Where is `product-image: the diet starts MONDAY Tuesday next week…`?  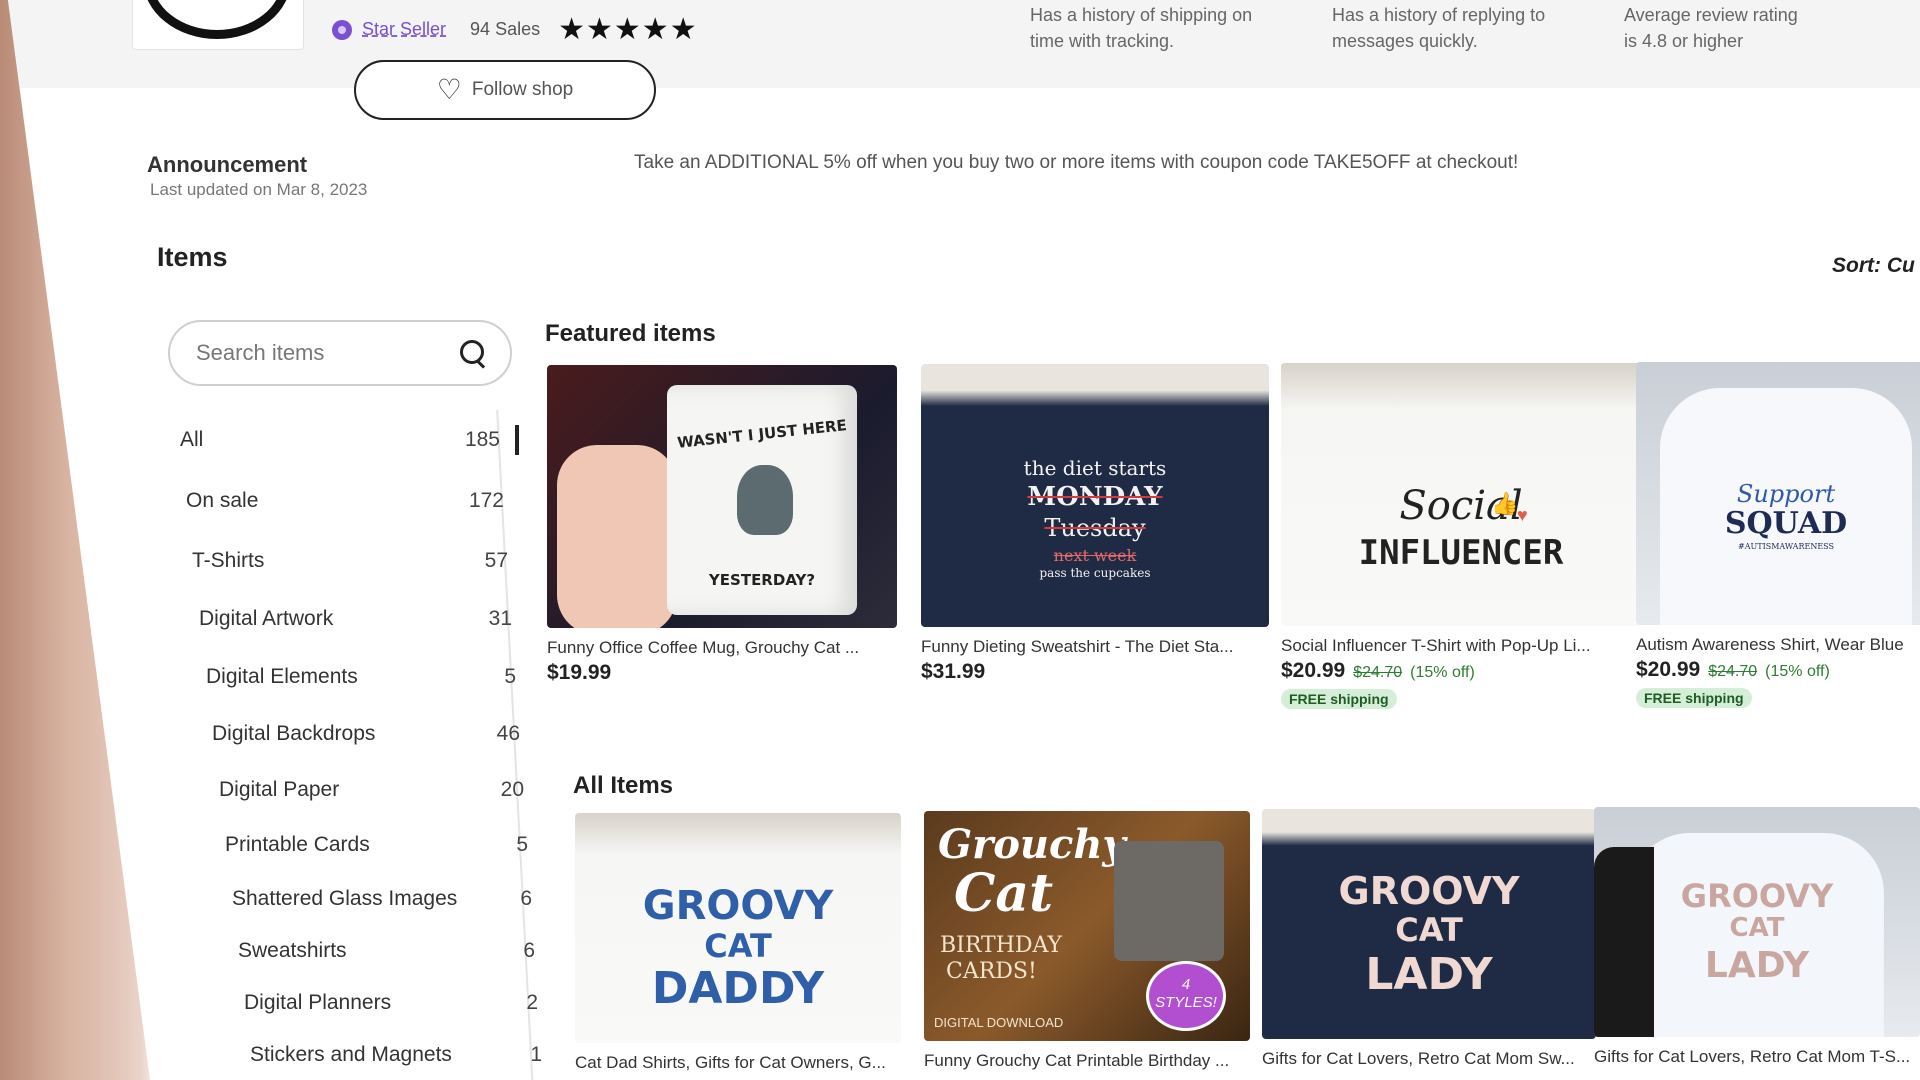 product-image: the diet starts MONDAY Tuesday next week… is located at coordinates (1095, 495).